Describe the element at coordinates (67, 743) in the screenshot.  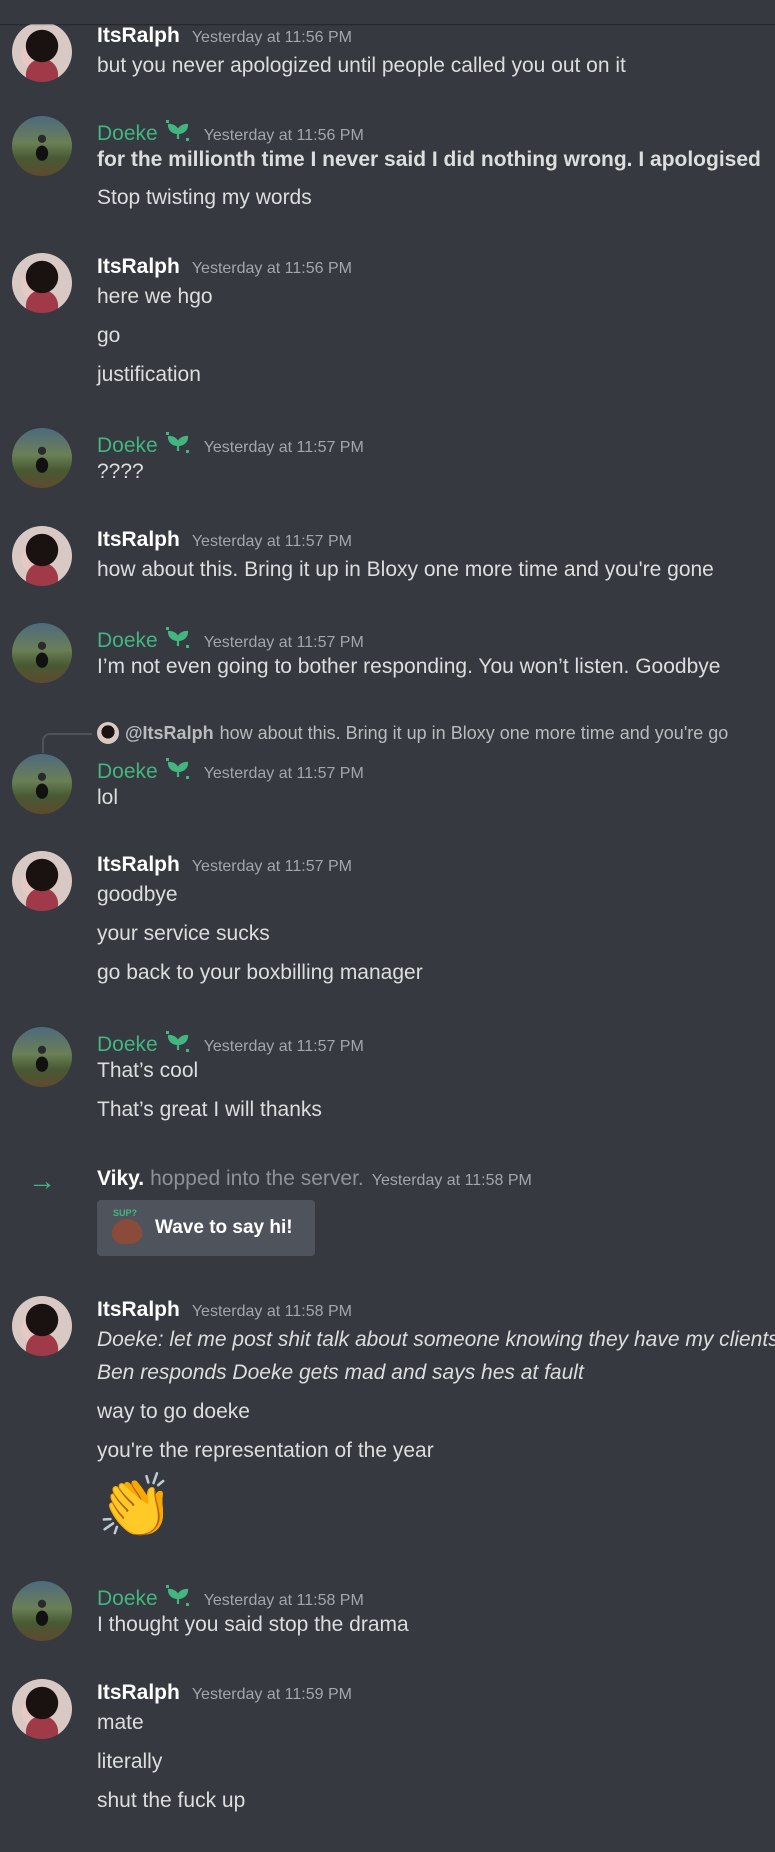
I see `reply-spine` at that location.